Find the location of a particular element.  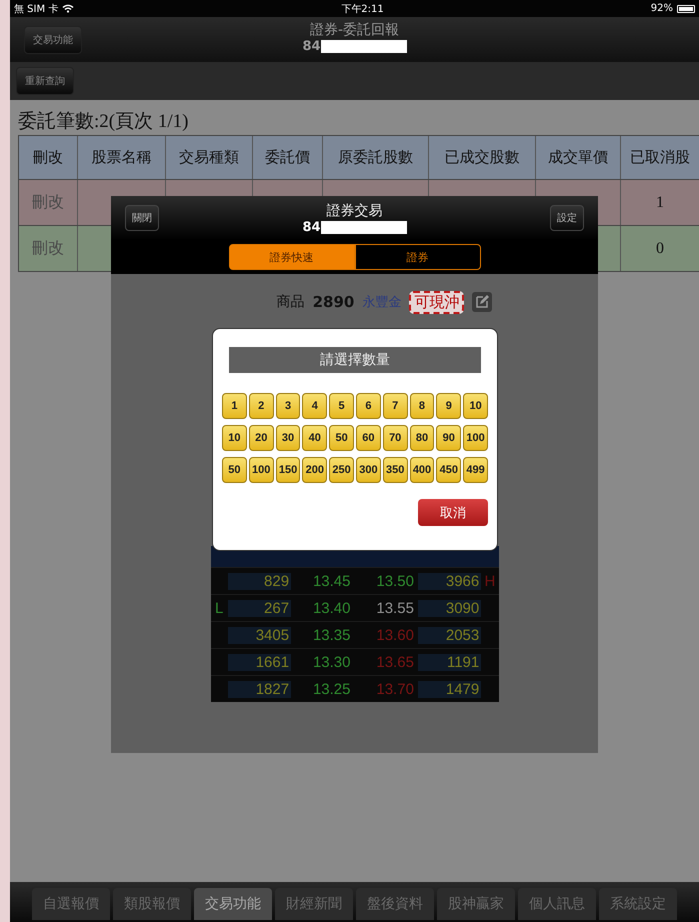

quantity-button: 5 is located at coordinates (341, 406).